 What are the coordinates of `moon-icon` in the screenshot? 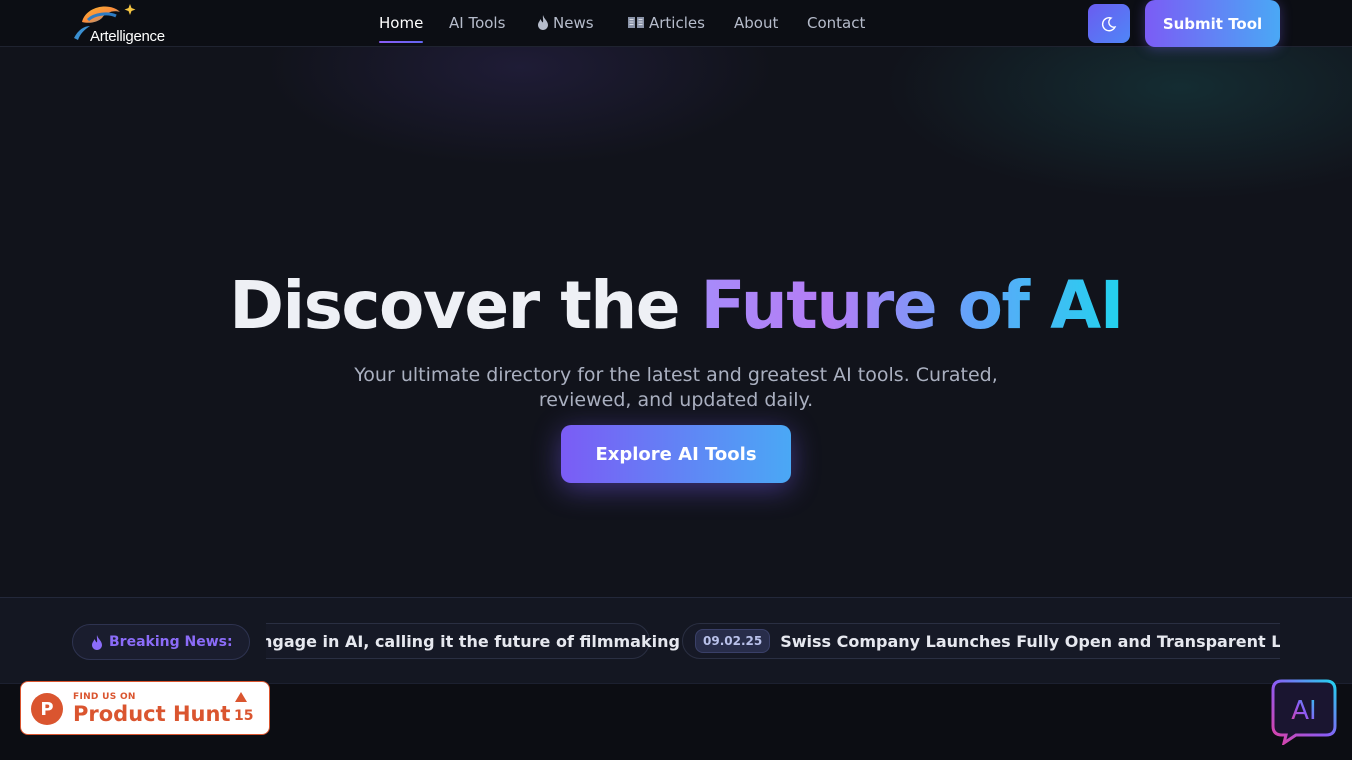 It's located at (1109, 23).